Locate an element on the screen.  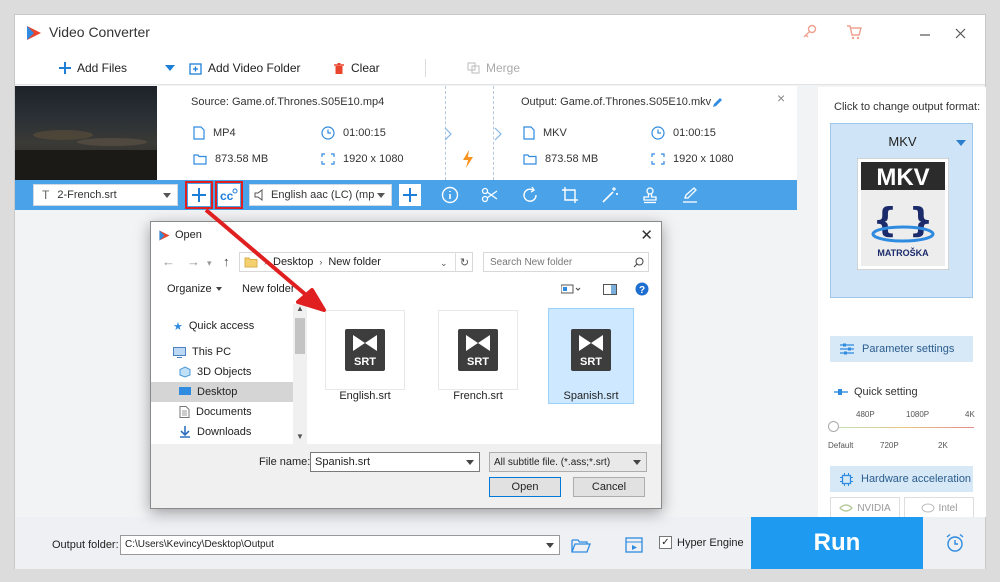
scroll-down-icon: ▼ is located at coordinates (300, 436).